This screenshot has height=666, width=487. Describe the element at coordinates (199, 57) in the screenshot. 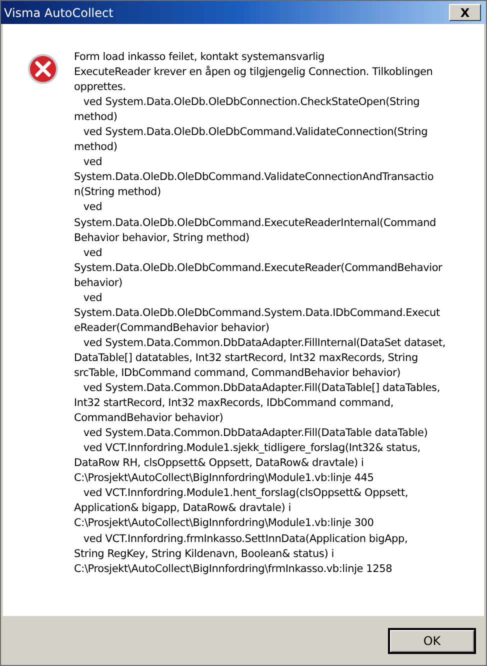

I see `message-line: Form load inkasso feilet, kontakt systemansvarlig` at that location.